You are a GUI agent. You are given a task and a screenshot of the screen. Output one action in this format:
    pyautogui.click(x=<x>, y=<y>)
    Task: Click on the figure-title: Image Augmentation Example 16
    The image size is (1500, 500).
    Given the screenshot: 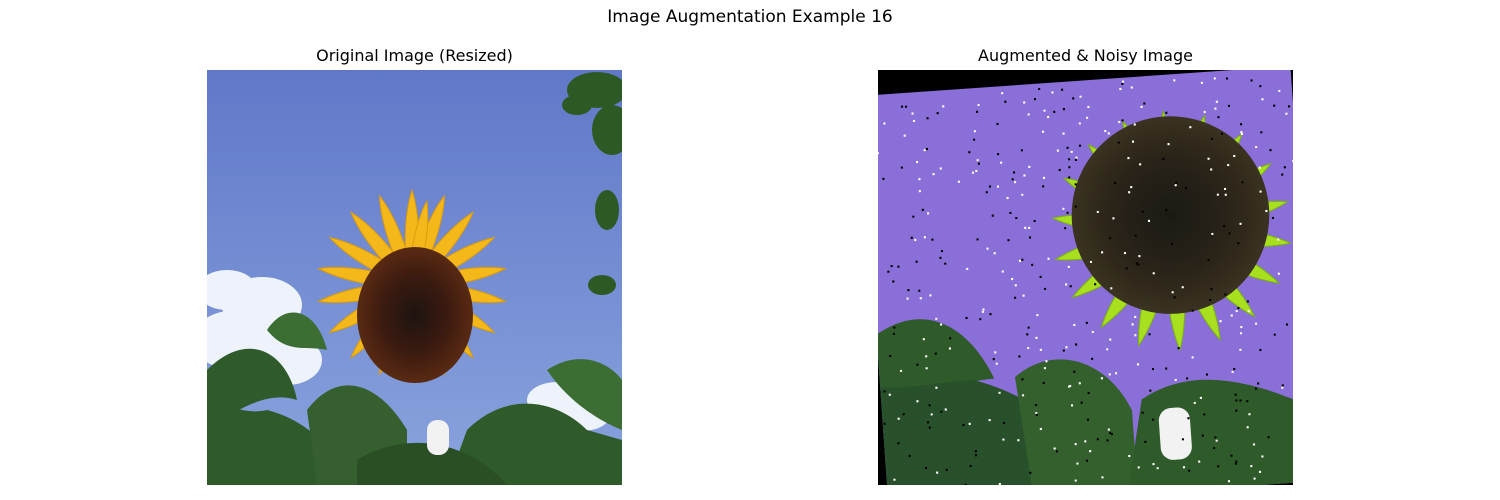 What is the action you would take?
    pyautogui.click(x=750, y=17)
    